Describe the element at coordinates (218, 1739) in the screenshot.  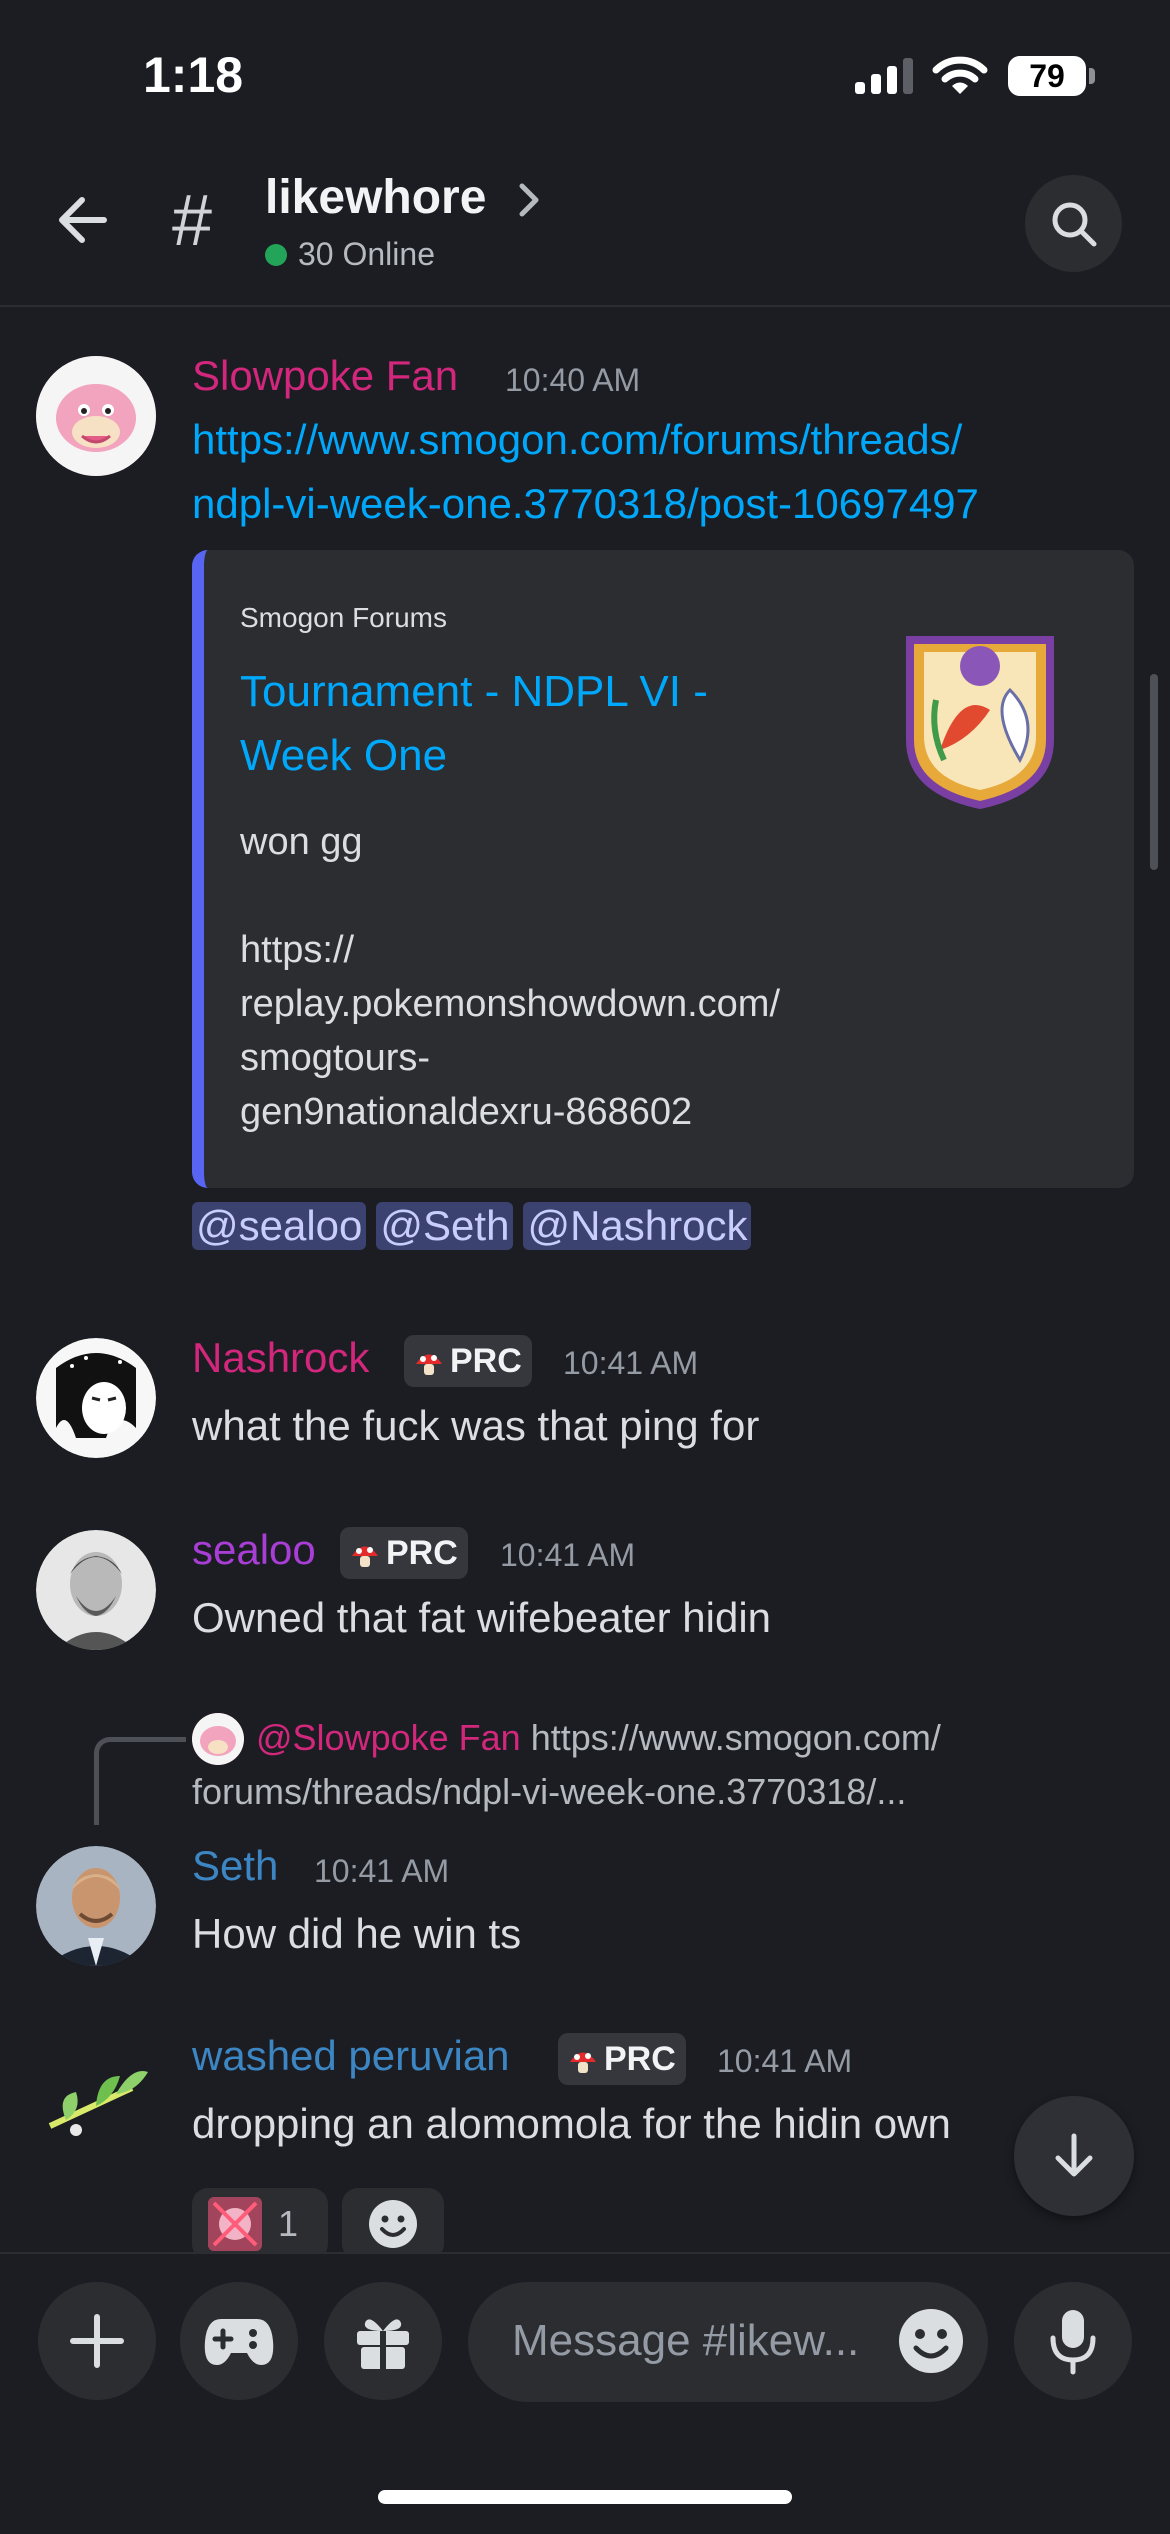
I see `reply-avatar` at that location.